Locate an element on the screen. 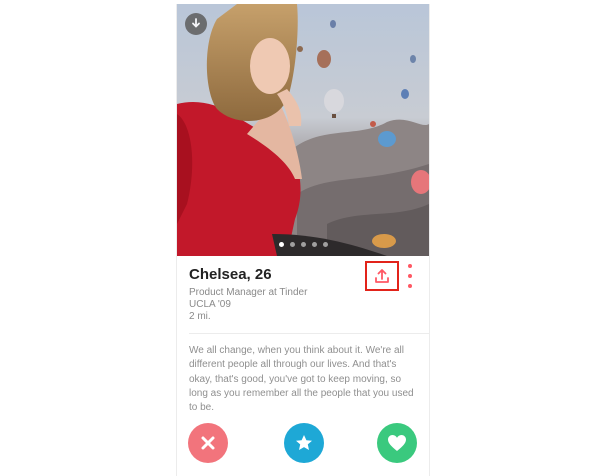 The width and height of the screenshot is (600, 476). heart-icon is located at coordinates (397, 443).